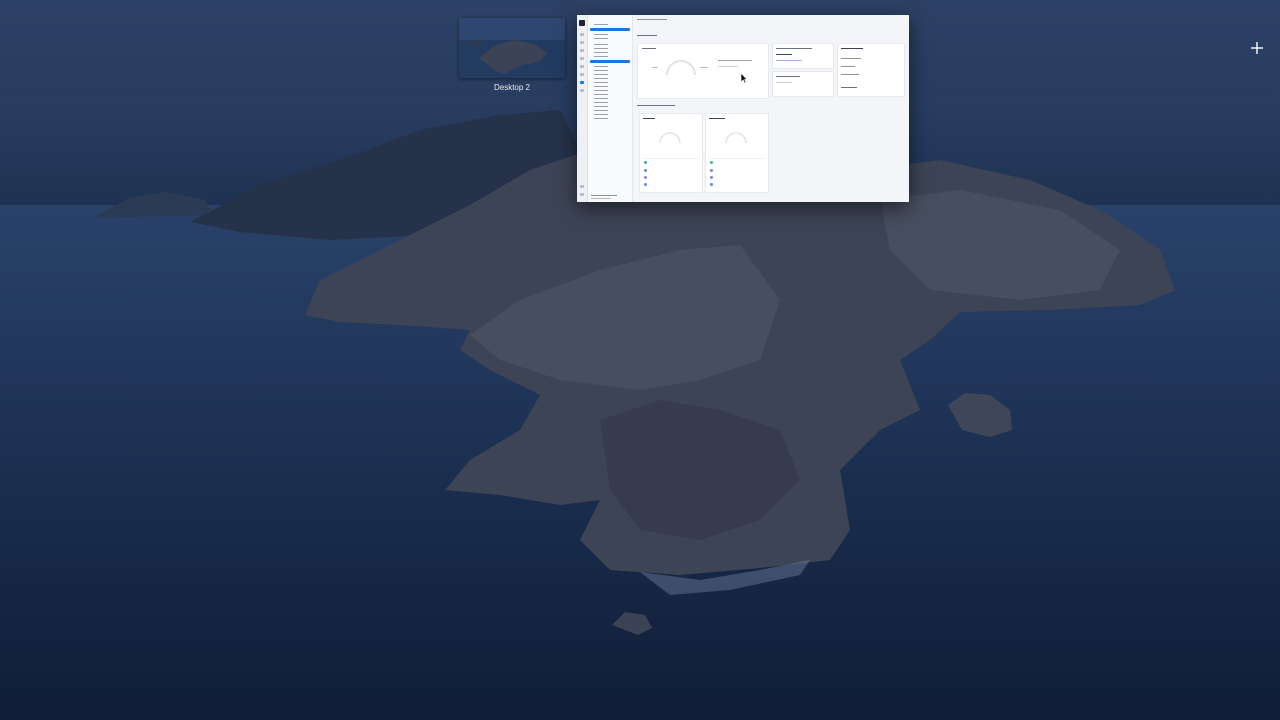  Describe the element at coordinates (582, 23) in the screenshot. I see `app-logo-icon` at that location.